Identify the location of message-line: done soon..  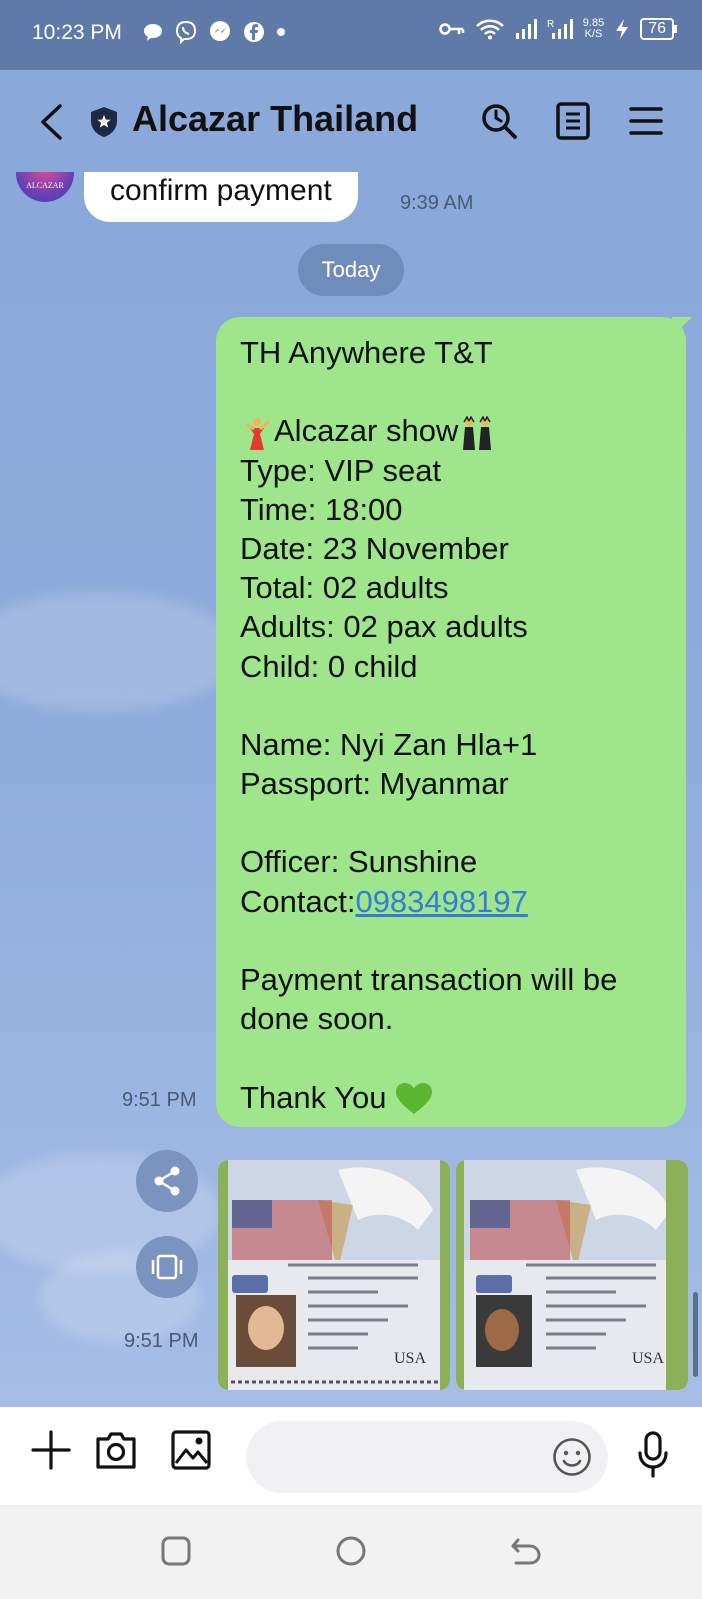
(317, 1019).